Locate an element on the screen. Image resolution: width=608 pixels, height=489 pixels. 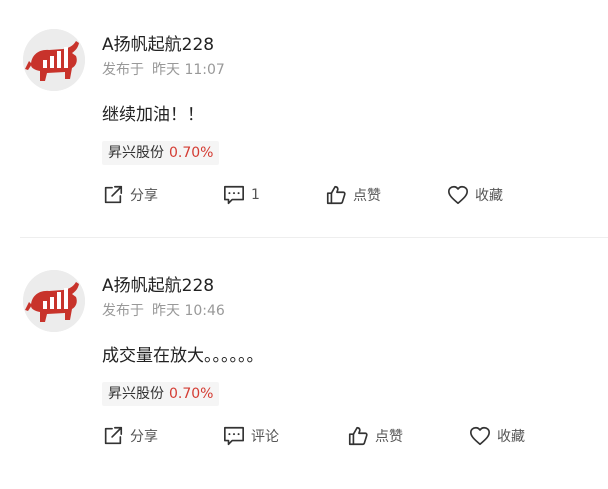
comment-button: 评论 is located at coordinates (251, 436).